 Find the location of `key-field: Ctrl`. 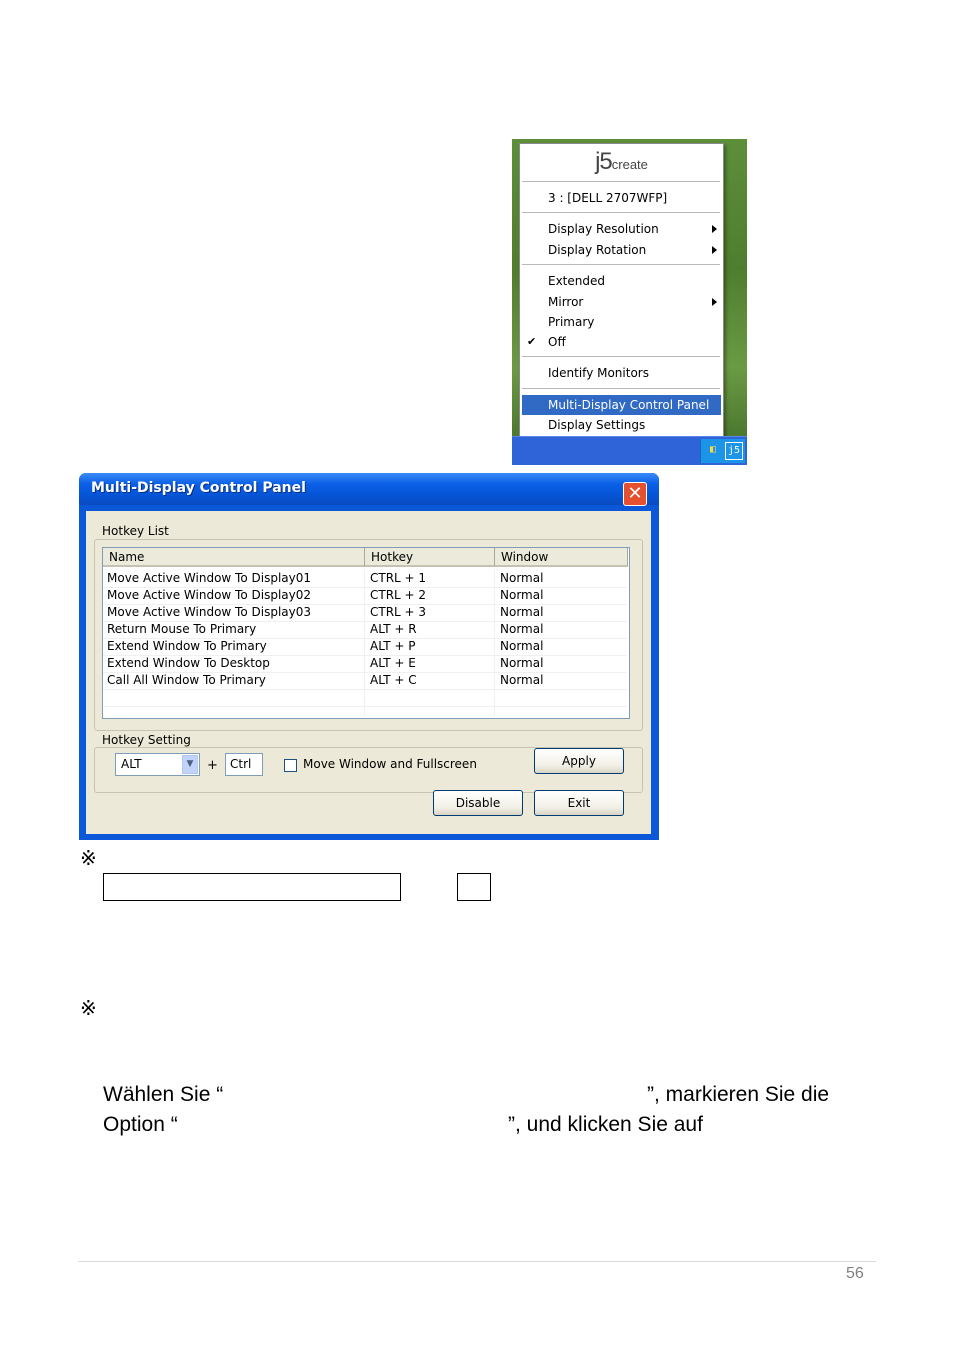

key-field: Ctrl is located at coordinates (244, 764).